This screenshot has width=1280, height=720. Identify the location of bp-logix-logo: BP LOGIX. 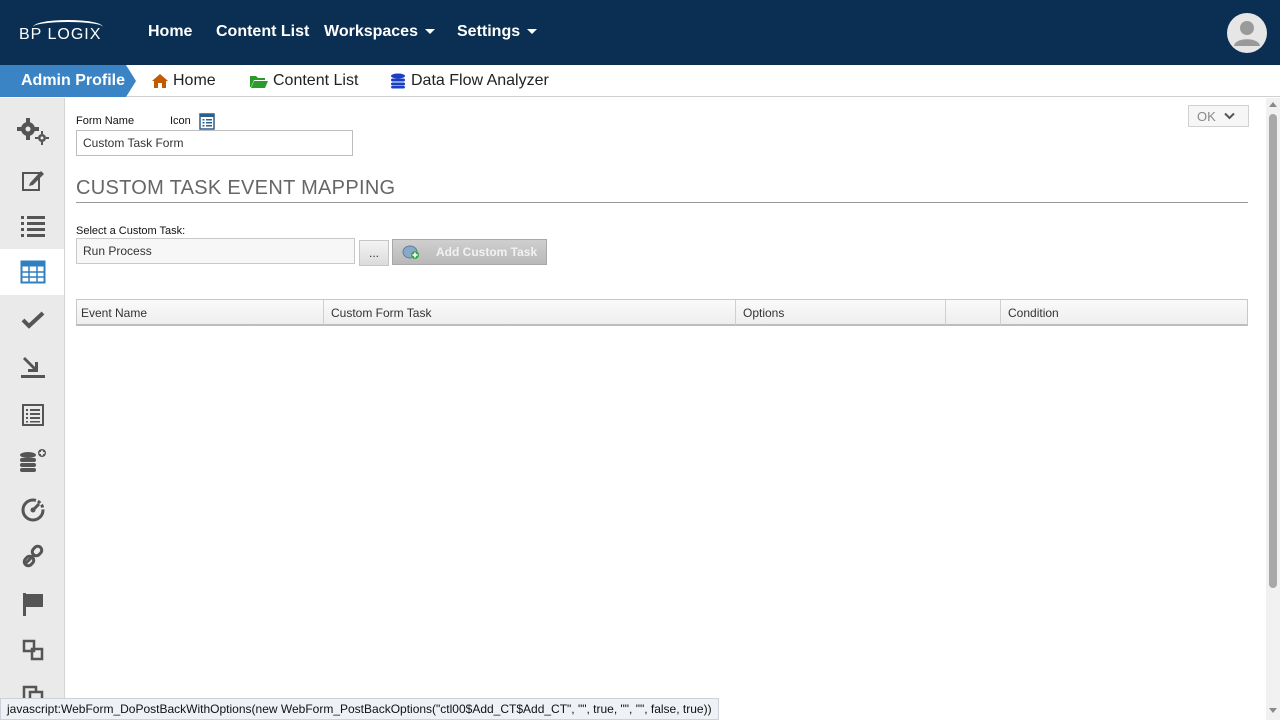
(63, 33).